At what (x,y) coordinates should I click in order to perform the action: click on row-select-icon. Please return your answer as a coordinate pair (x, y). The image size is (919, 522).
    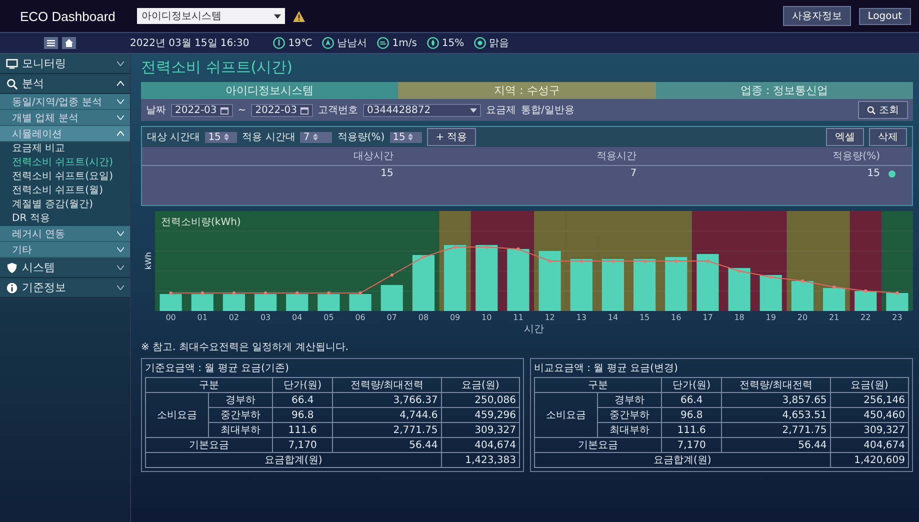
    Looking at the image, I should click on (892, 174).